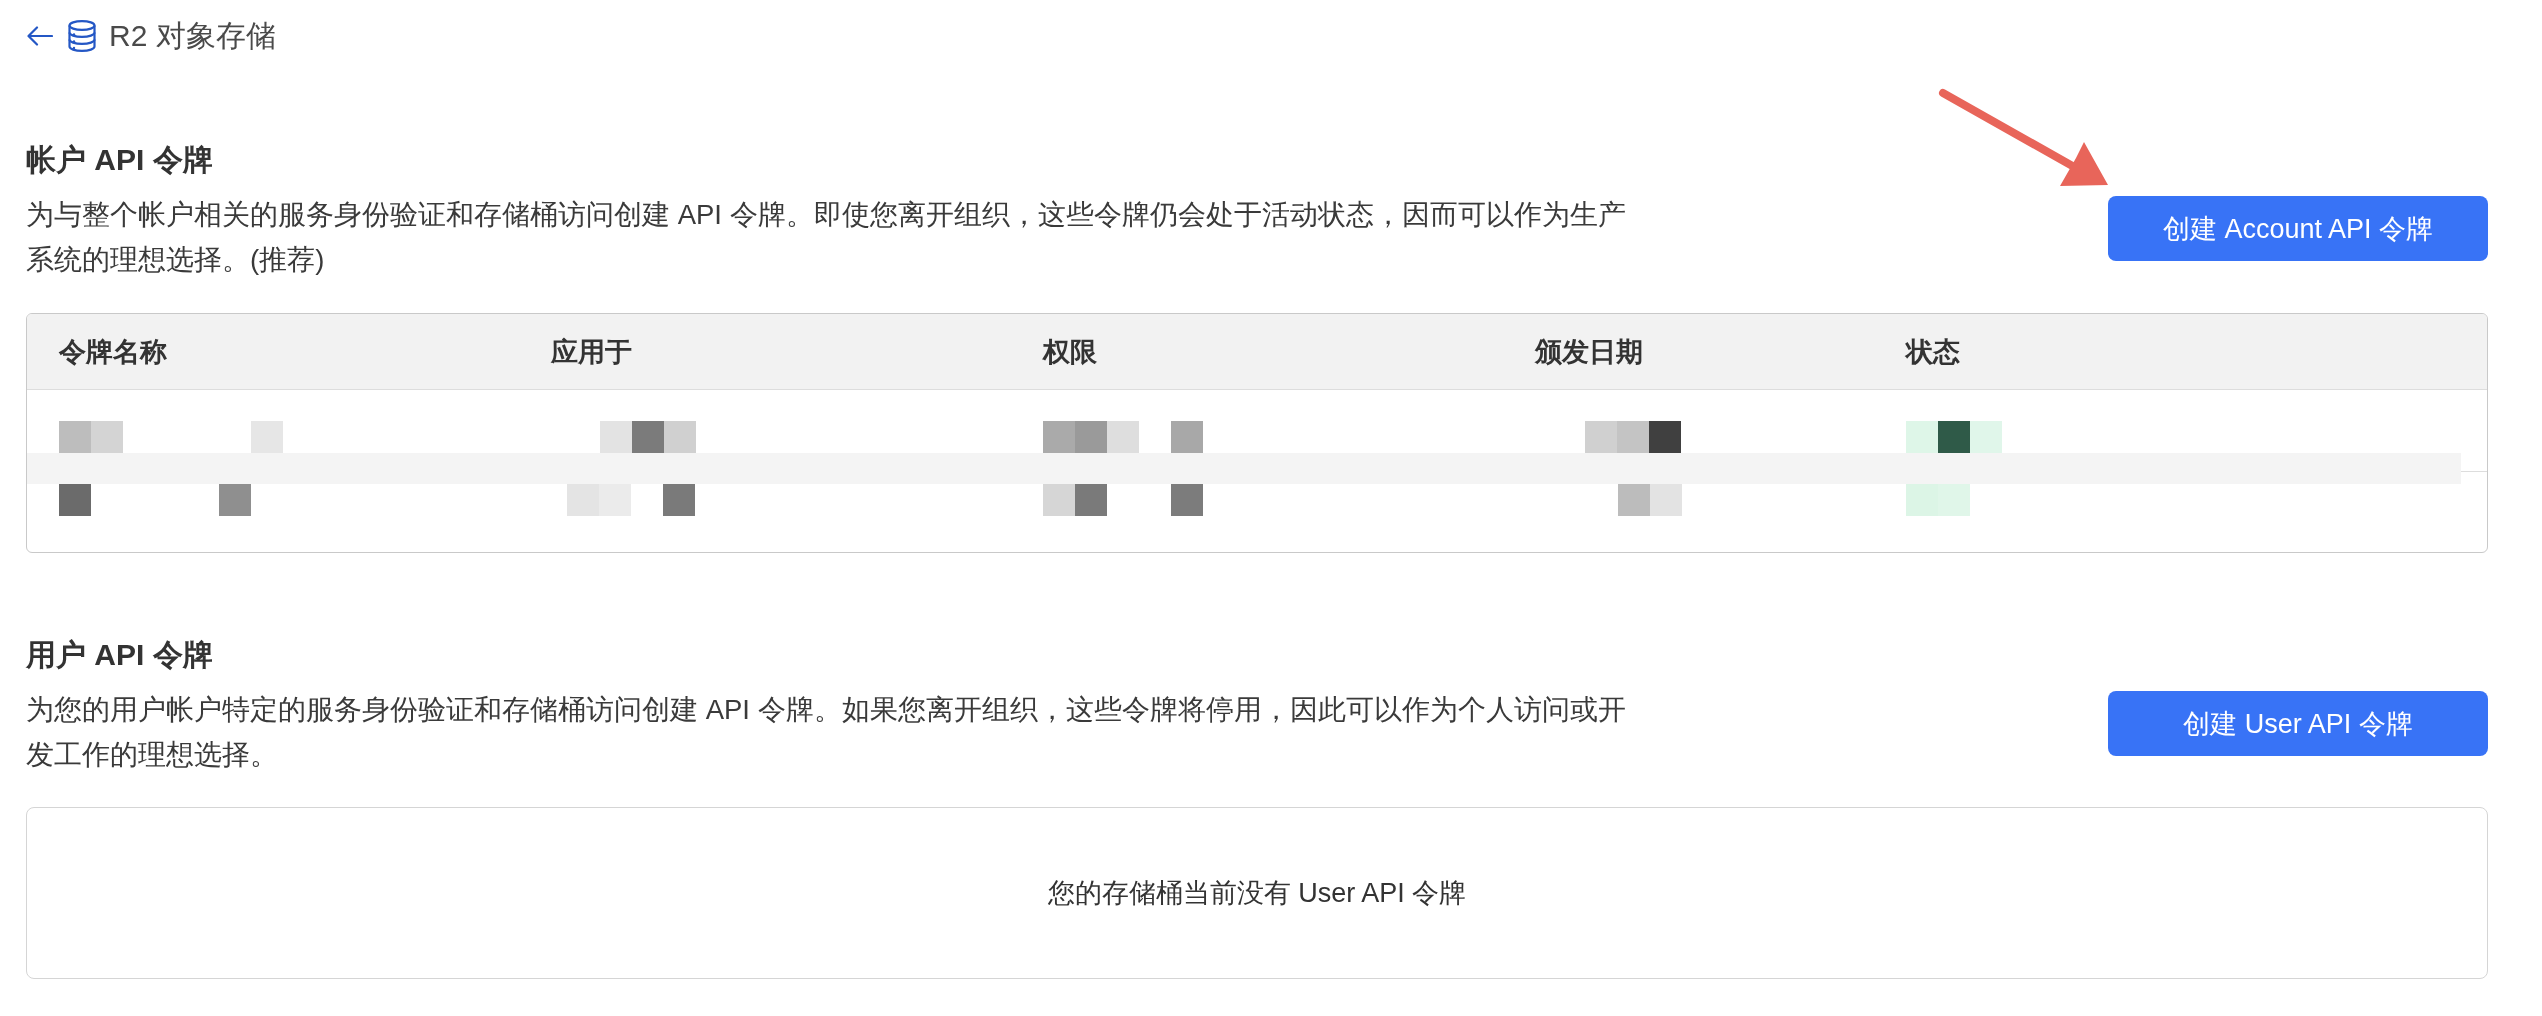 Image resolution: width=2542 pixels, height=1016 pixels. What do you see at coordinates (40, 36) in the screenshot?
I see `back-arrow-icon` at bounding box center [40, 36].